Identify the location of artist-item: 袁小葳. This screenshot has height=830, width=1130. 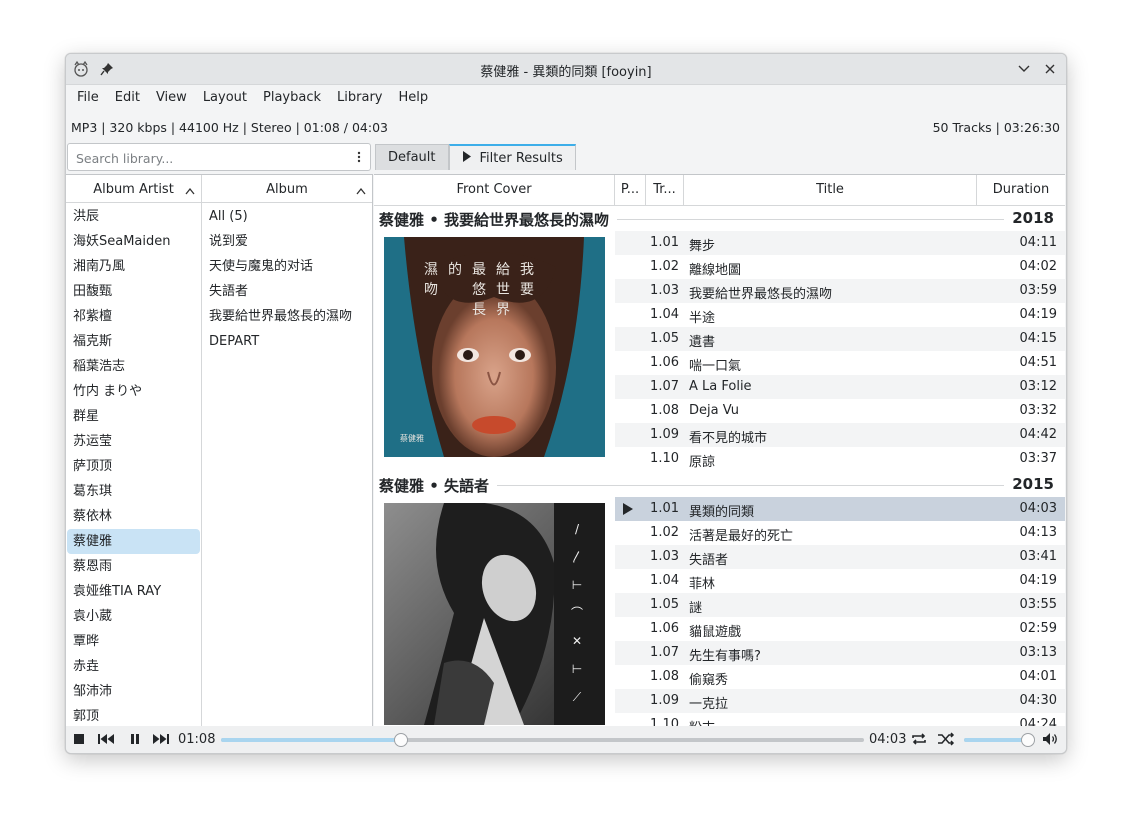
(133, 616).